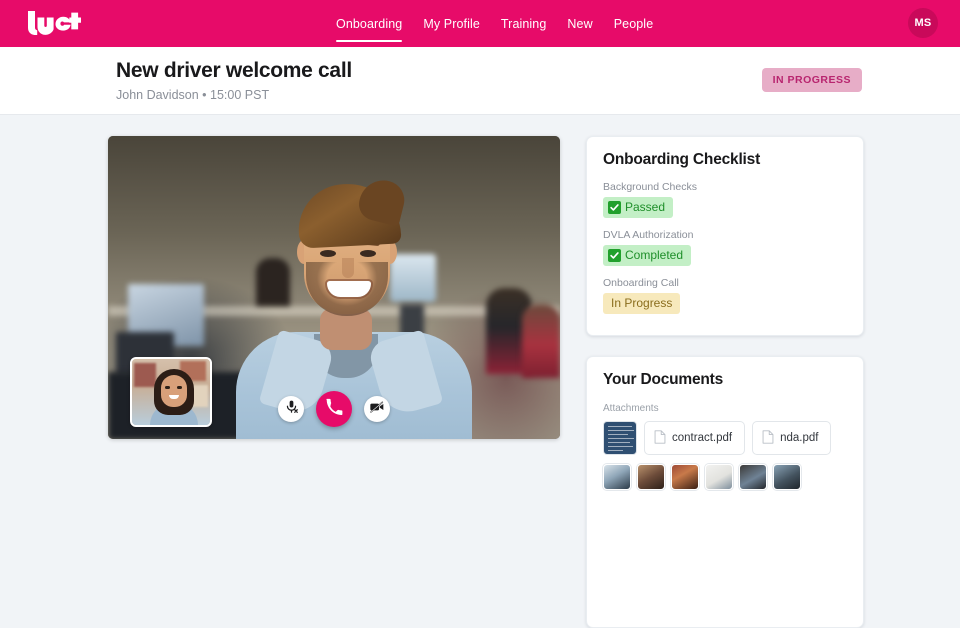 The width and height of the screenshot is (960, 628). What do you see at coordinates (645, 207) in the screenshot?
I see `status-chip-label: Passed` at bounding box center [645, 207].